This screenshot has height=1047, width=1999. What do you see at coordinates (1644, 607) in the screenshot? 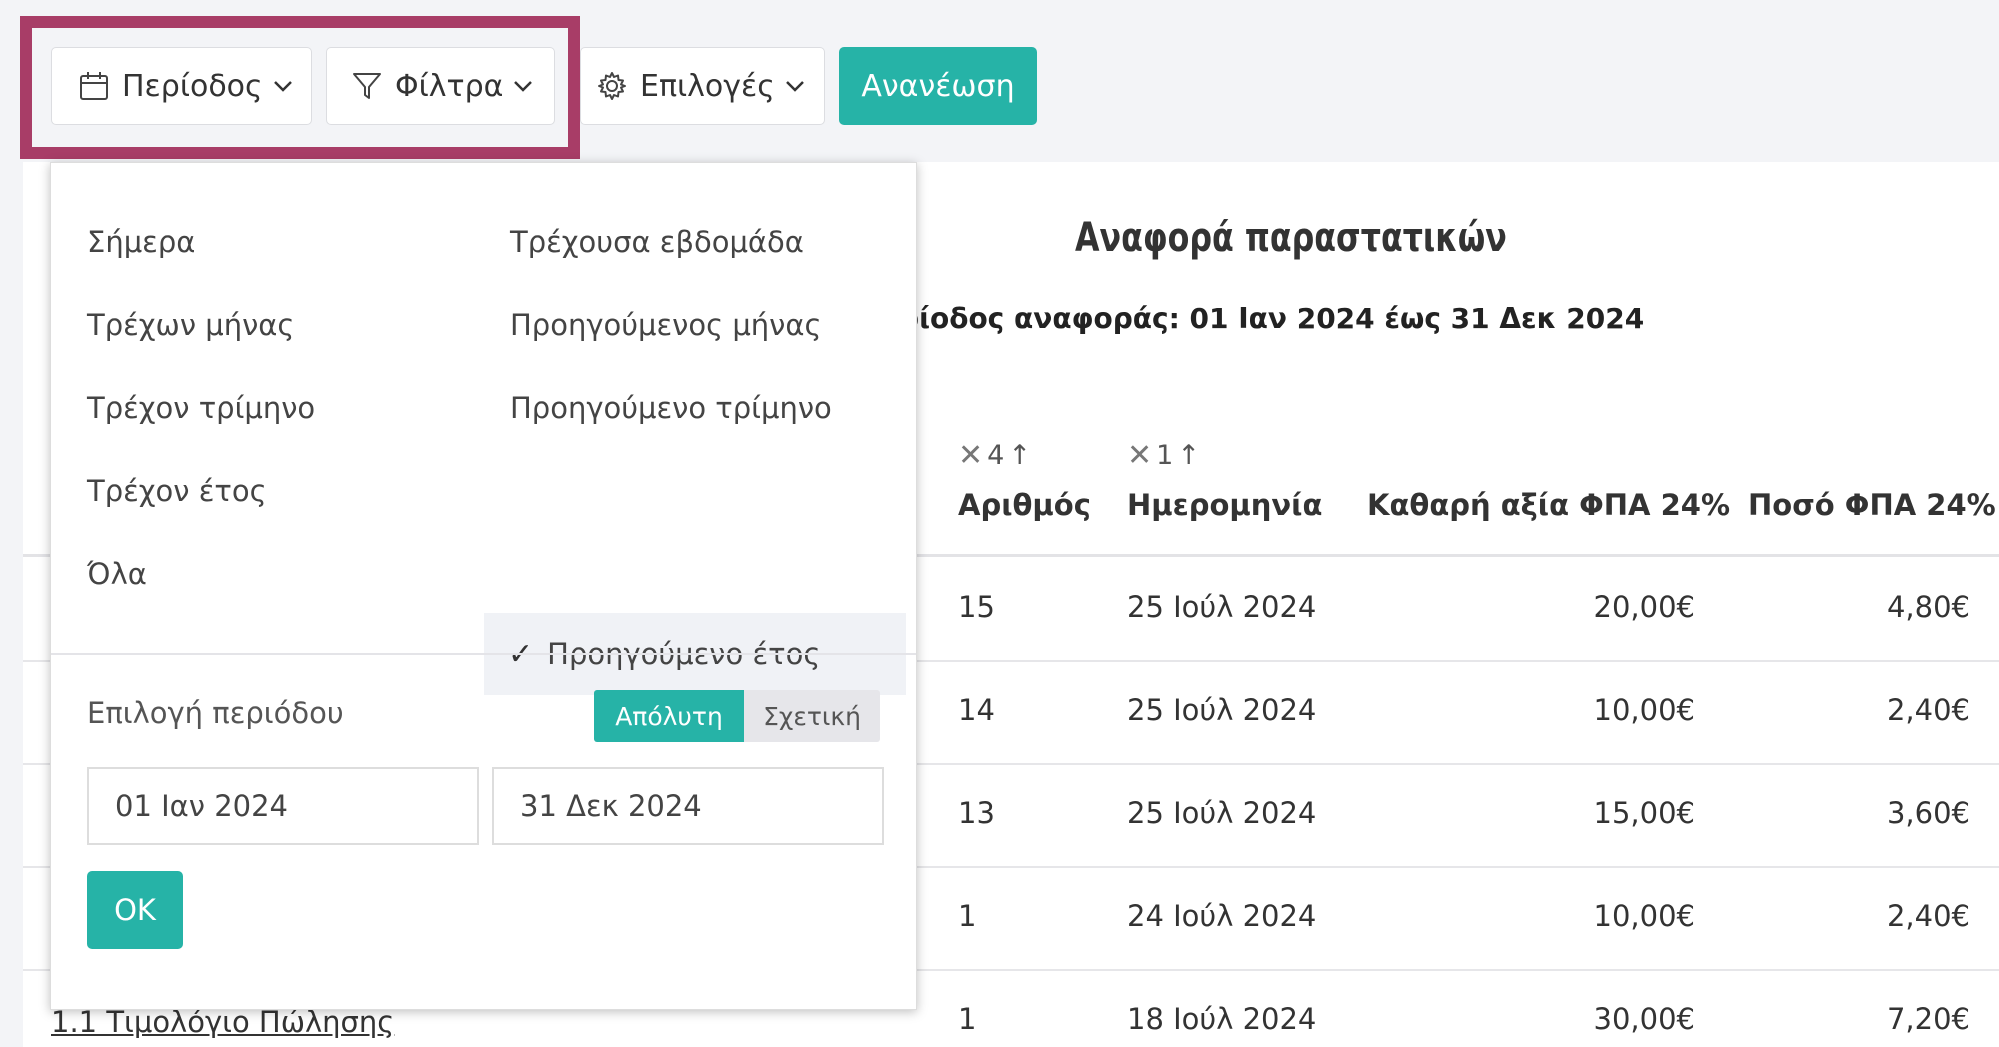
I see `cell-net-value: 20,00€` at bounding box center [1644, 607].